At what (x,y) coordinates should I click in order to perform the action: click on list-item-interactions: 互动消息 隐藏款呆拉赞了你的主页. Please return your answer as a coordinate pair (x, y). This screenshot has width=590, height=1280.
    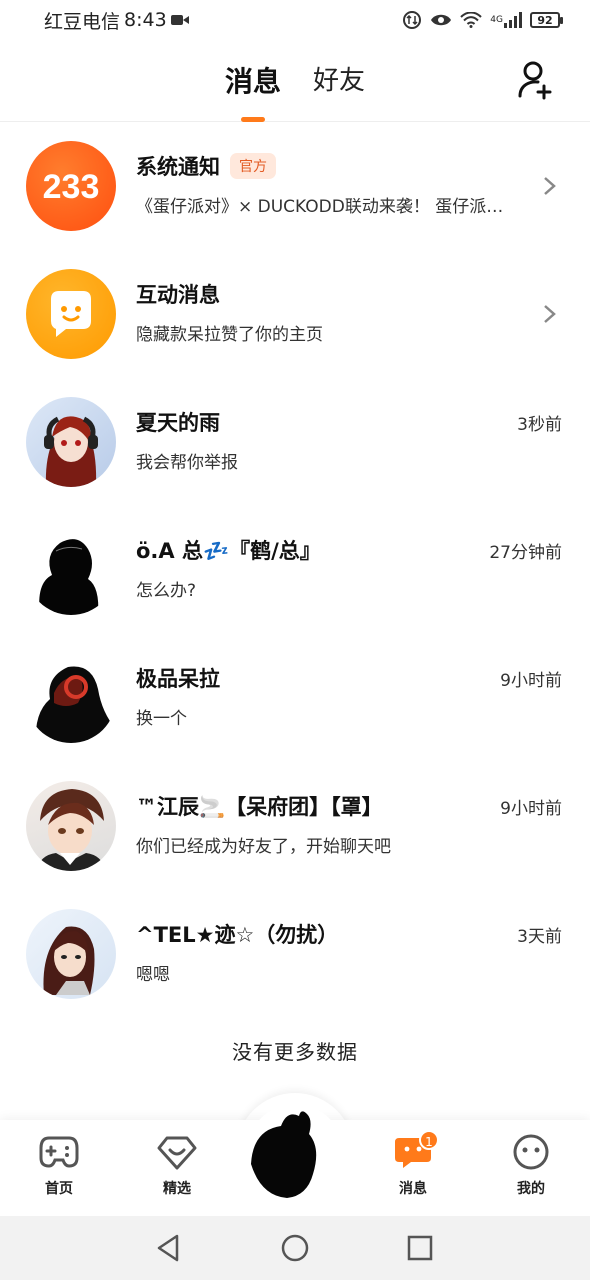
    Looking at the image, I should click on (295, 314).